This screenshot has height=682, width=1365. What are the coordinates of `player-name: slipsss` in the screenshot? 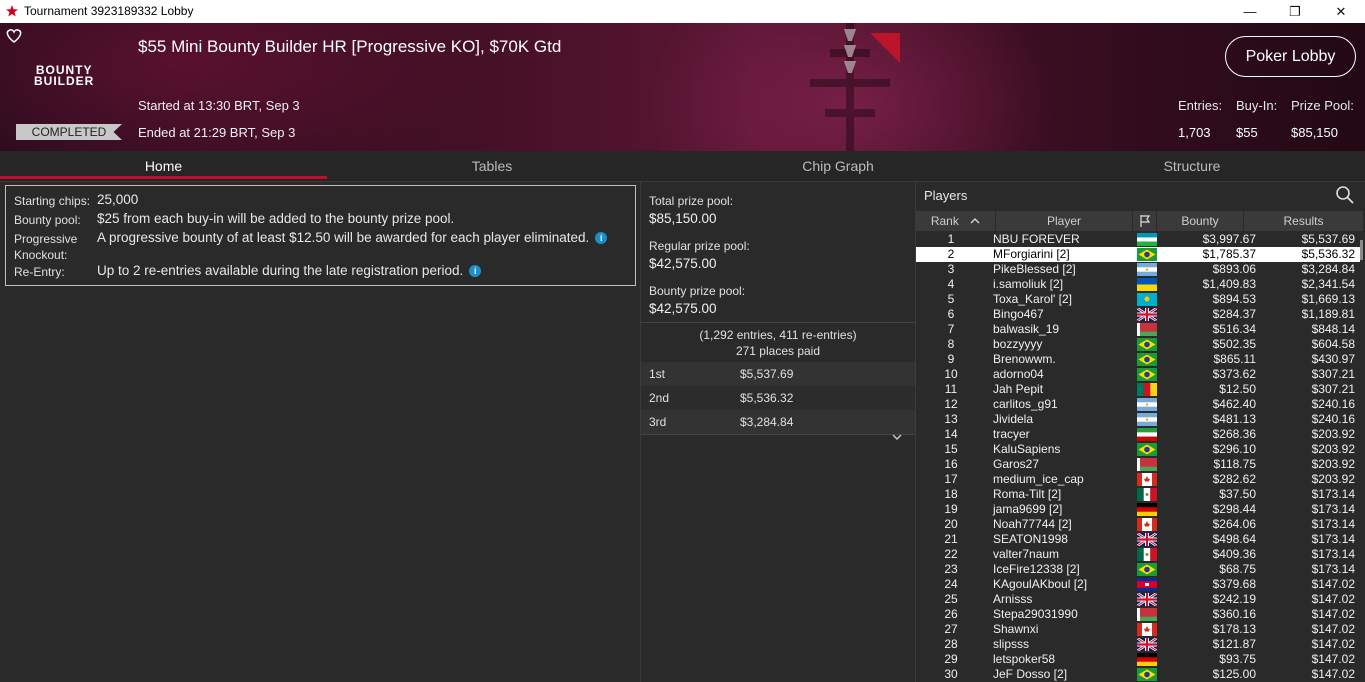 It's located at (1011, 644).